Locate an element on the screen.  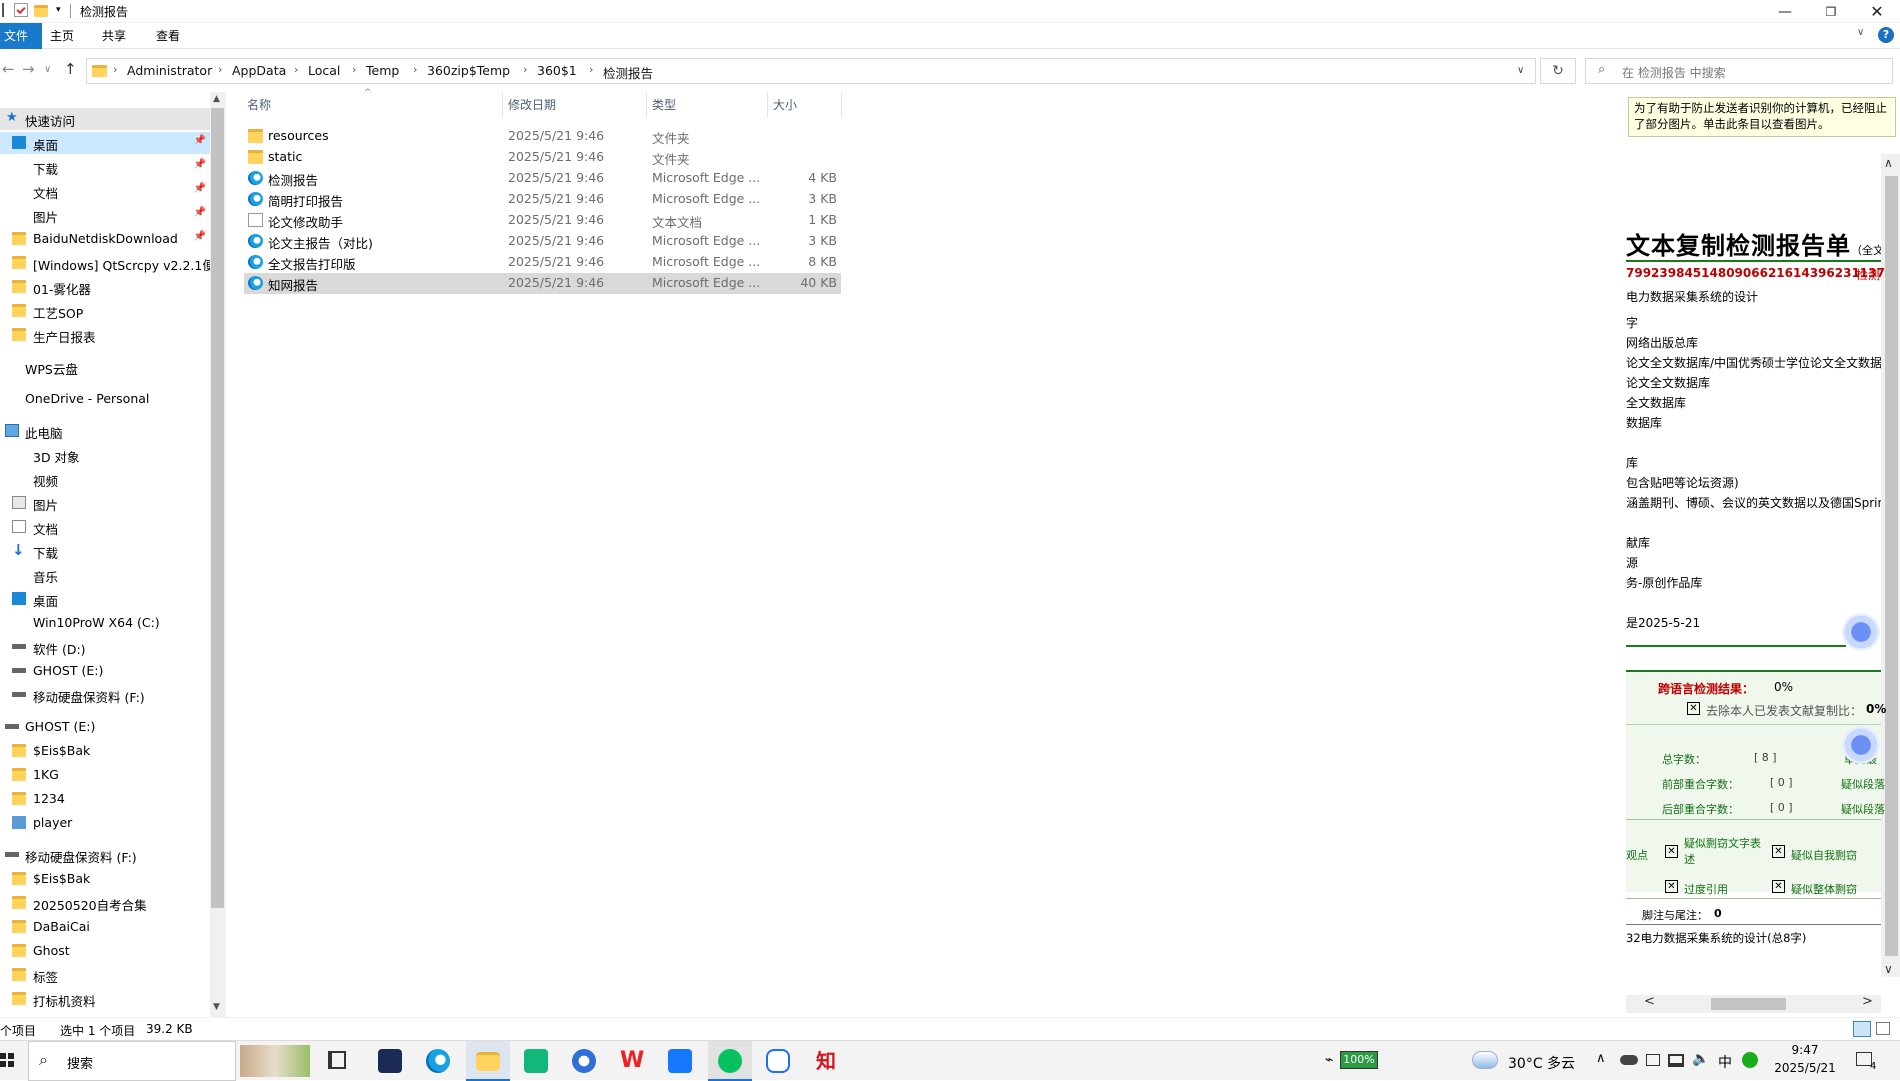
edge-taskbar-icon is located at coordinates (438, 1061).